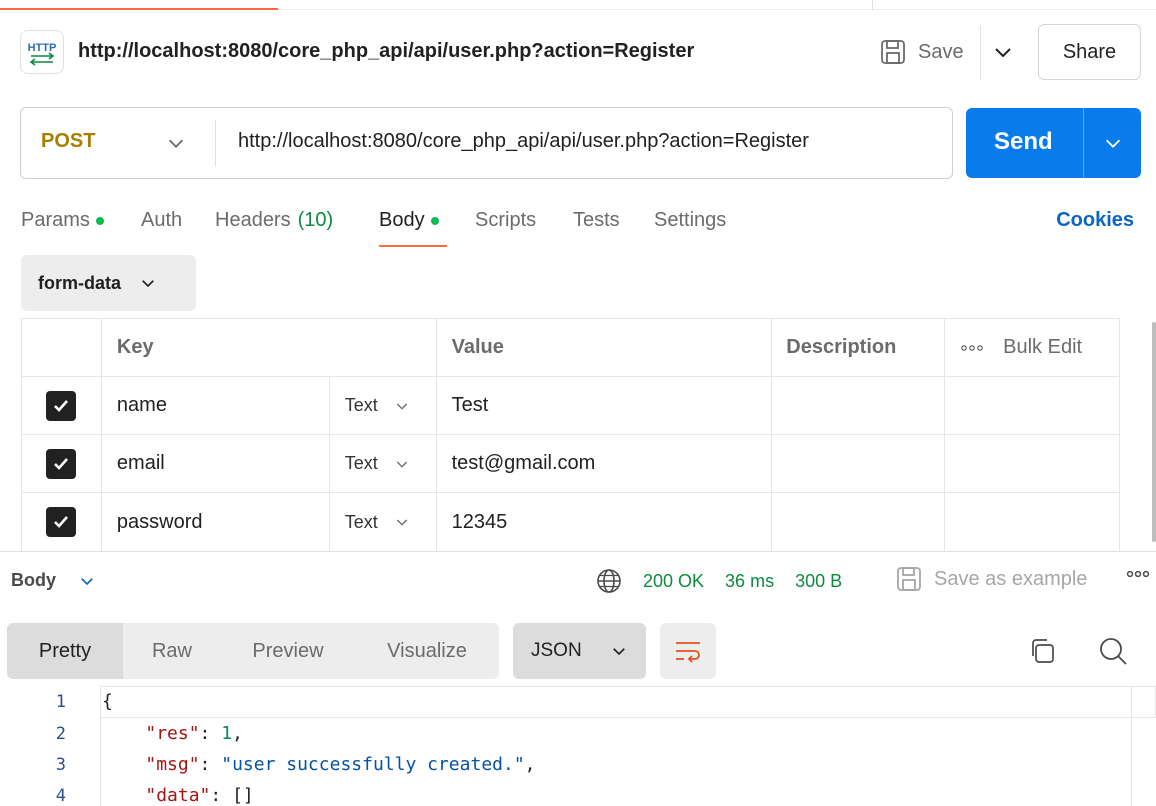  Describe the element at coordinates (578, 5) in the screenshot. I see `tab-strip-edge` at that location.